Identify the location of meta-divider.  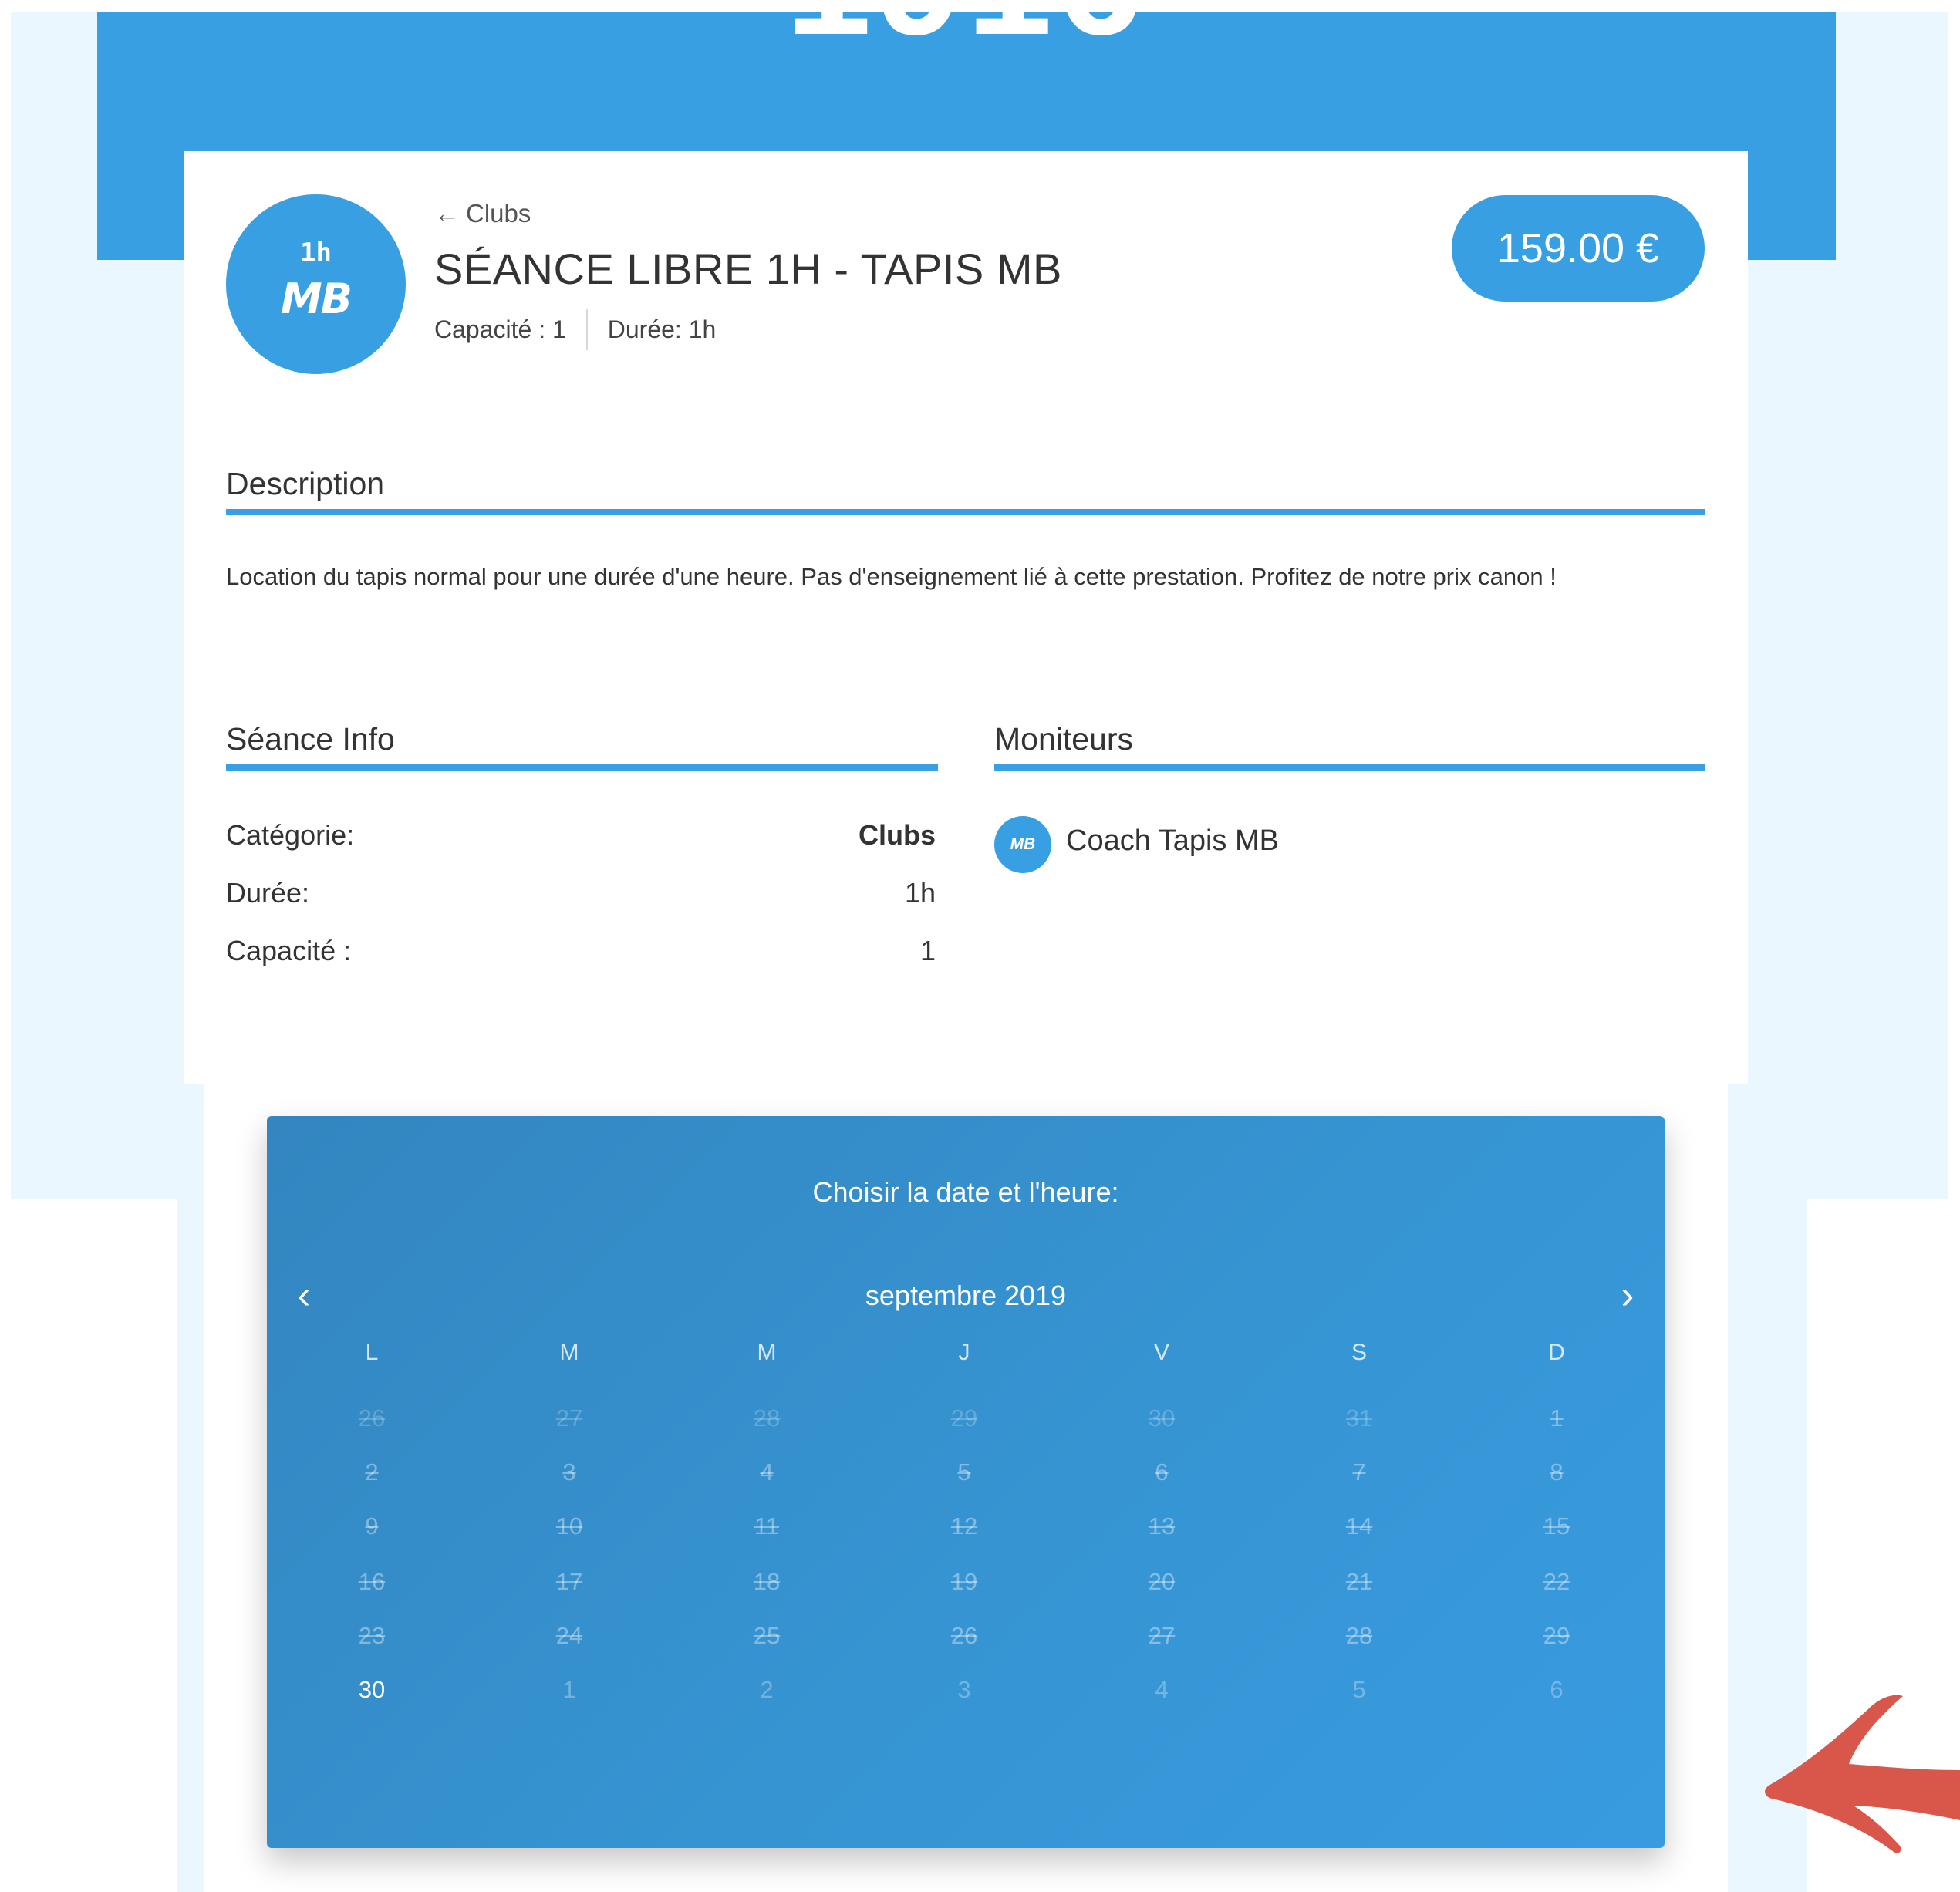
(587, 330).